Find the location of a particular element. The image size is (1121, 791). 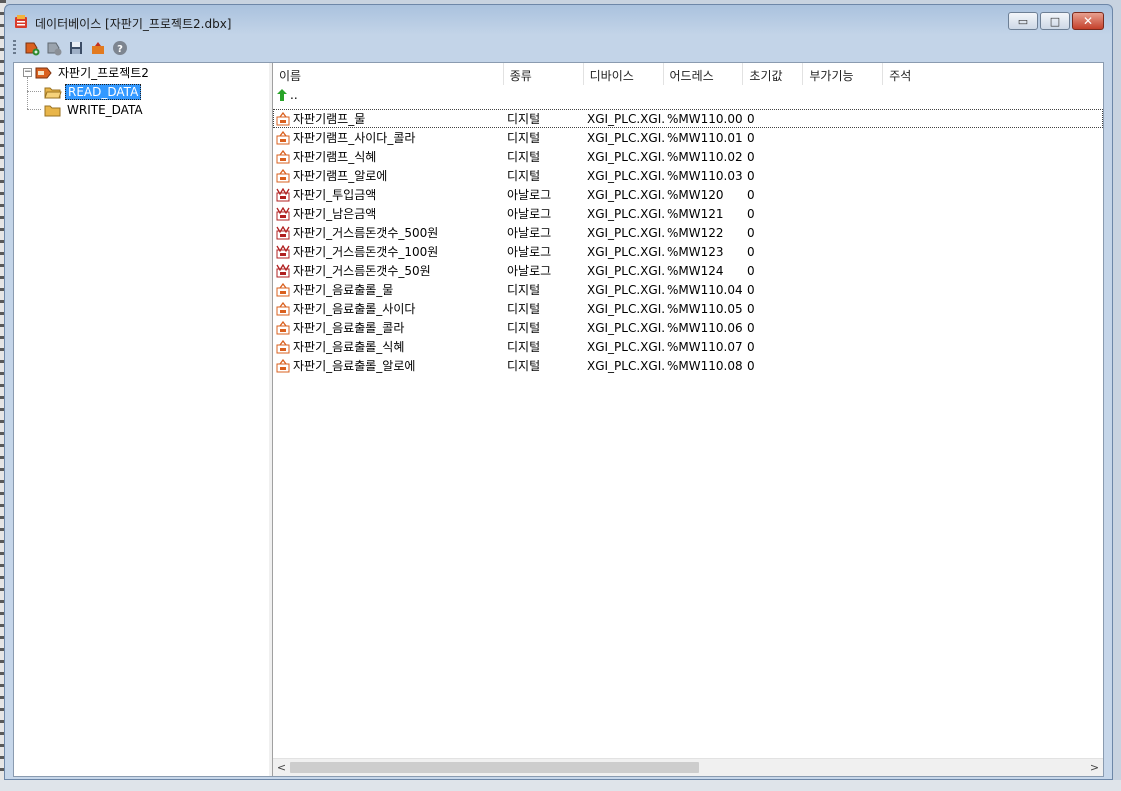

table-row: 자판기_음료출롤_콜라 디지털 XGI_PLC.XGI...%MW110.06 0 is located at coordinates (688, 327).